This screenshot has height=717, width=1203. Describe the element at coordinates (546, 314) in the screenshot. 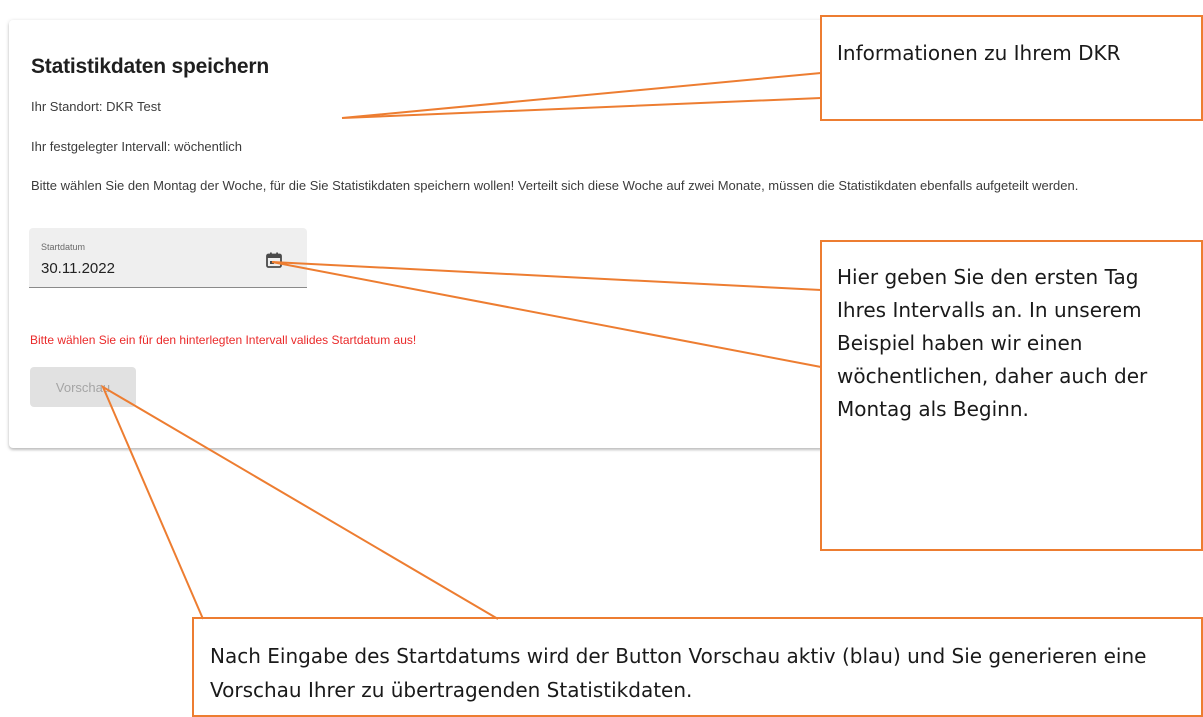

I see `connector-date` at that location.